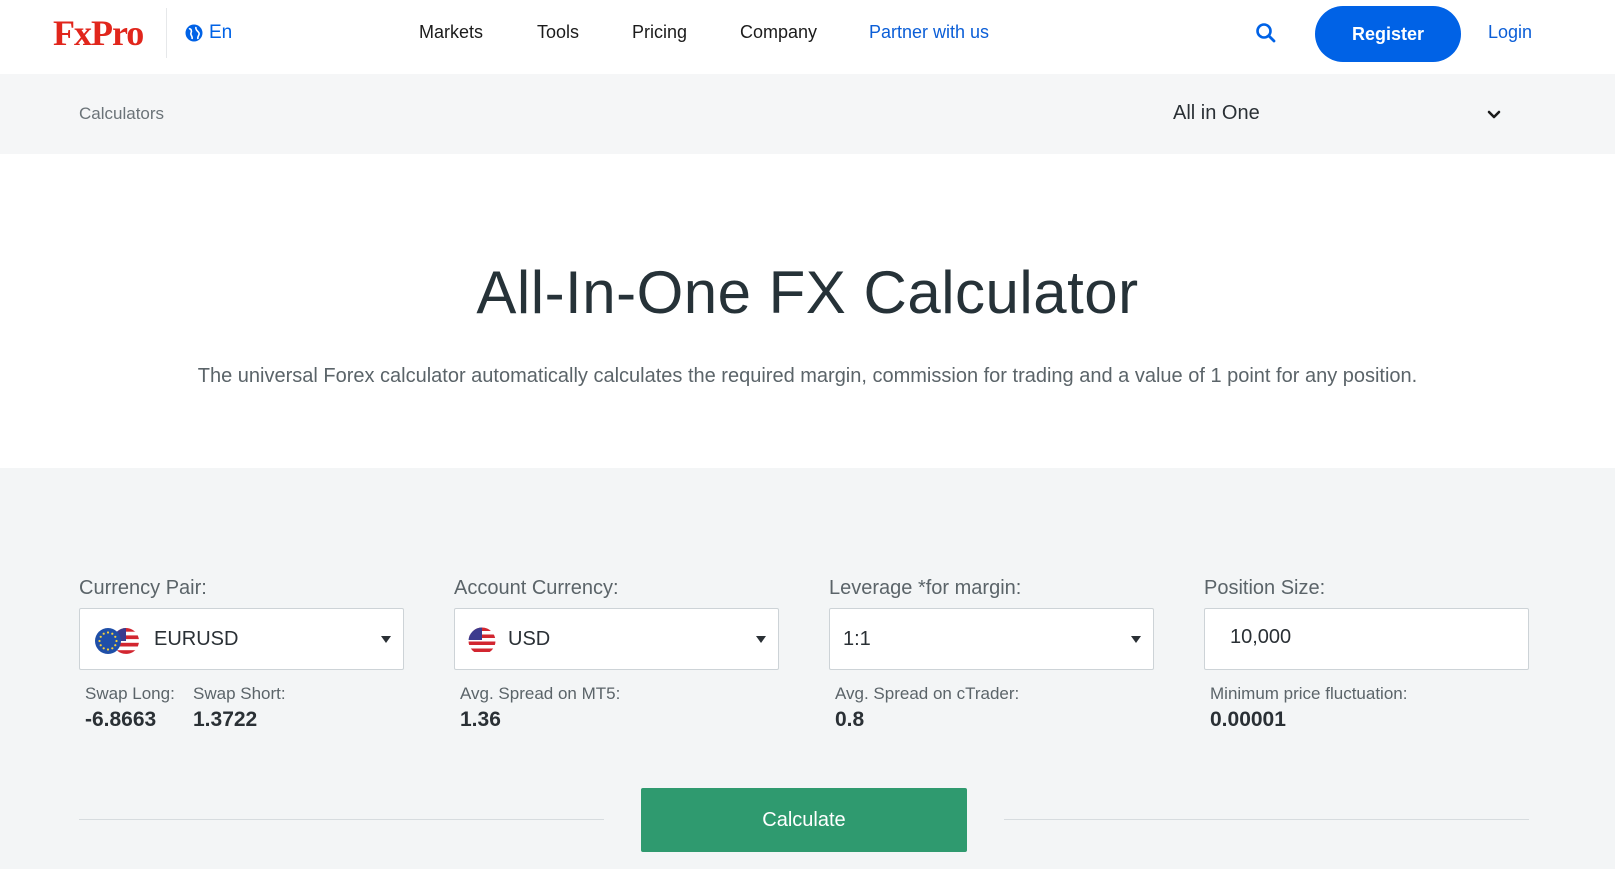 The height and width of the screenshot is (869, 1615). What do you see at coordinates (208, 33) in the screenshot?
I see `language-selector: En` at bounding box center [208, 33].